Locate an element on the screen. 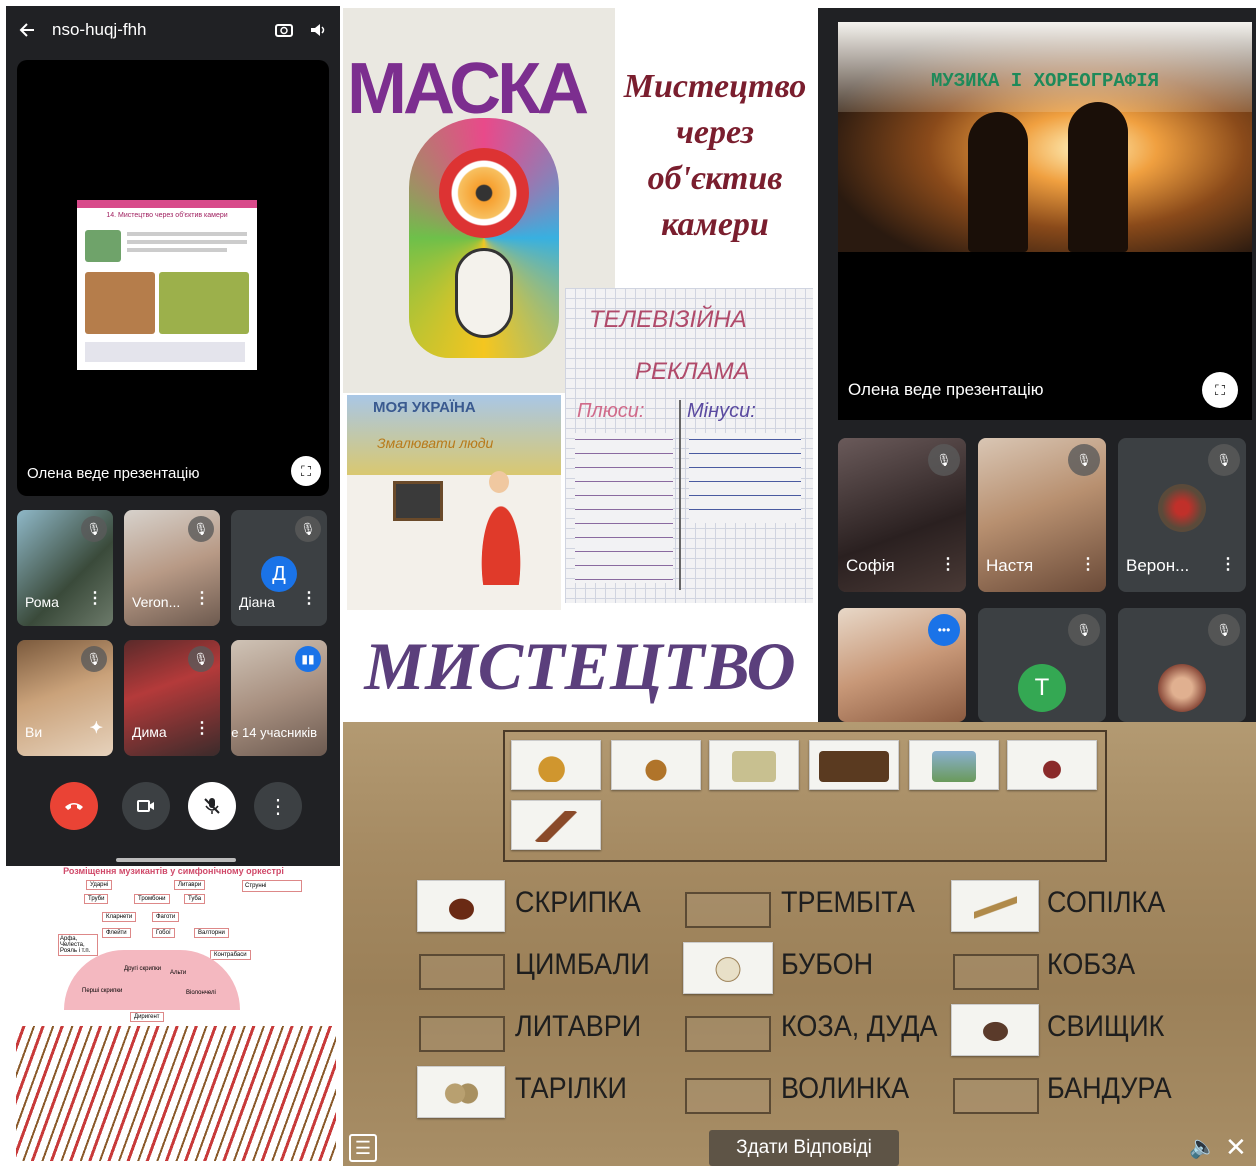  placed-card-cymbals is located at coordinates (461, 1092).